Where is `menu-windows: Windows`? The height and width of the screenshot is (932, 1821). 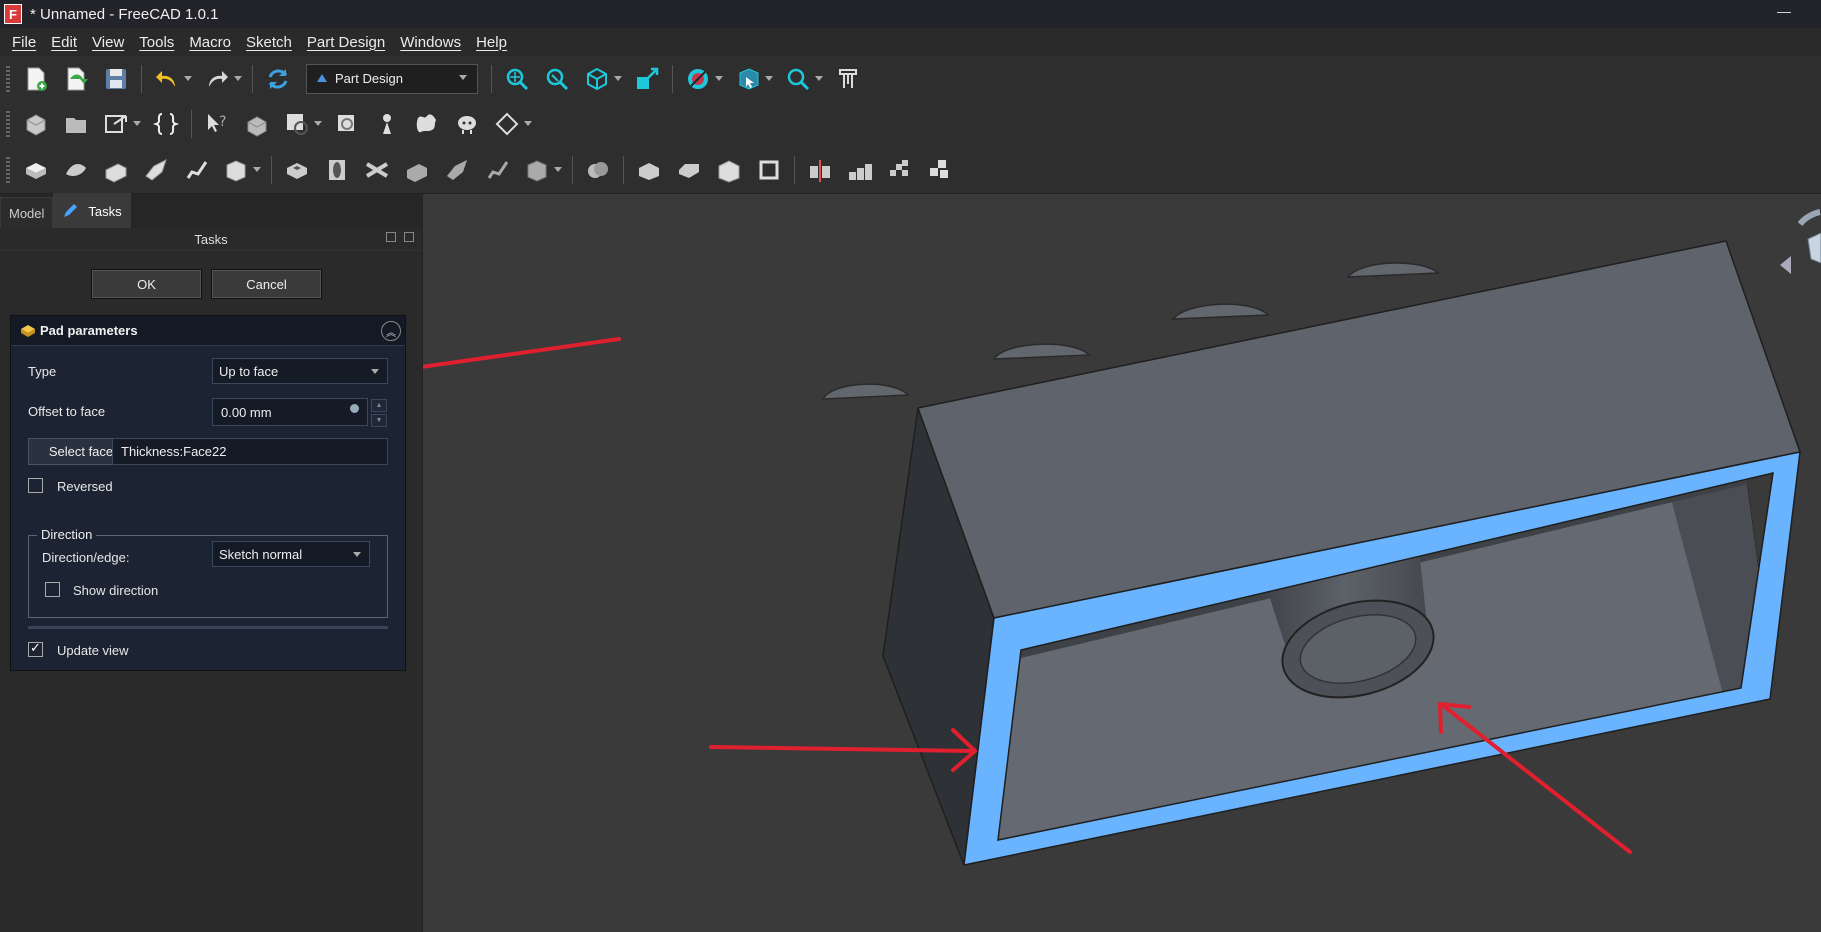 menu-windows: Windows is located at coordinates (430, 42).